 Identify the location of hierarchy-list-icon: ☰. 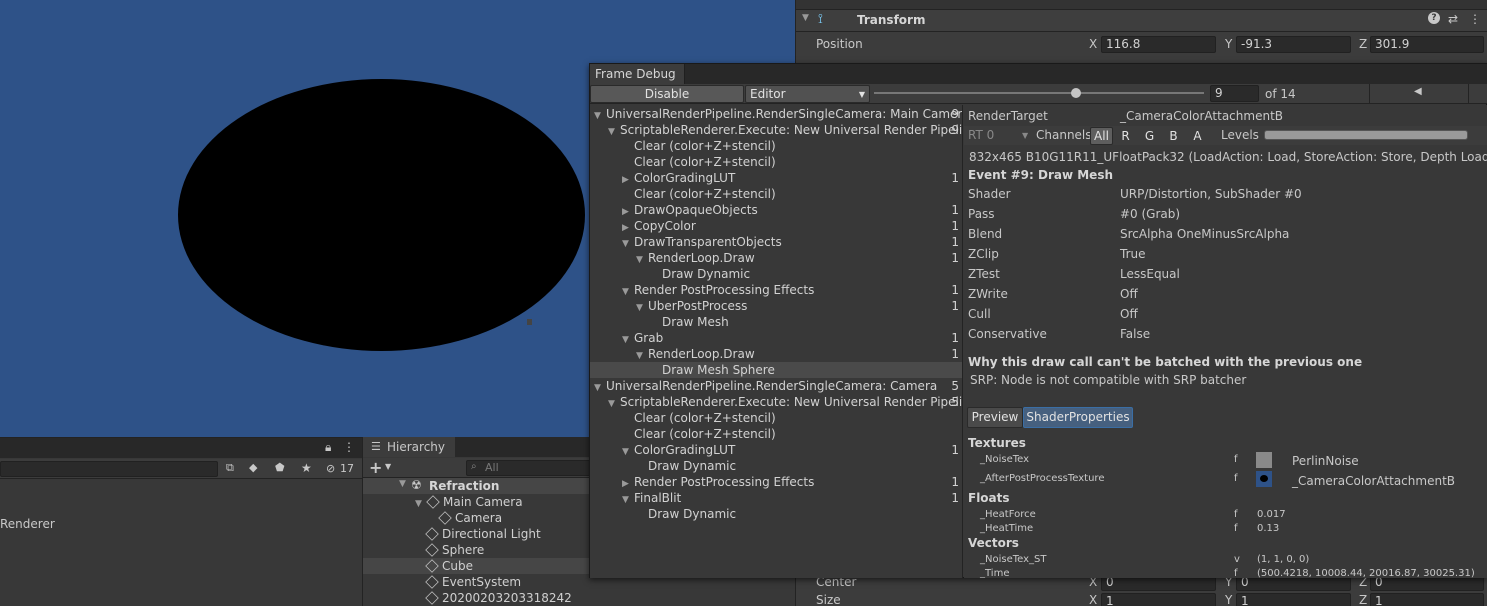
(376, 446).